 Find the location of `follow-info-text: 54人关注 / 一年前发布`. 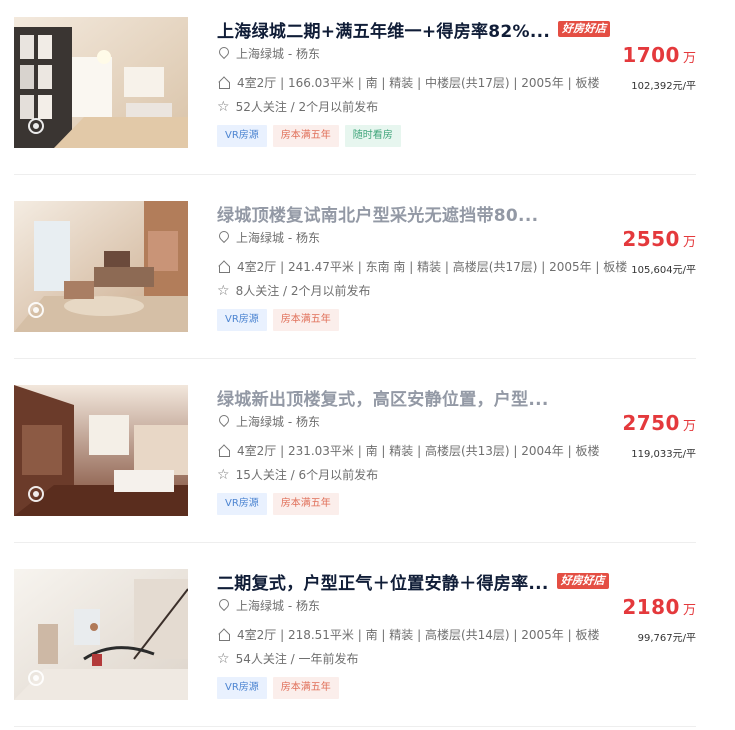

follow-info-text: 54人关注 / 一年前发布 is located at coordinates (297, 659).